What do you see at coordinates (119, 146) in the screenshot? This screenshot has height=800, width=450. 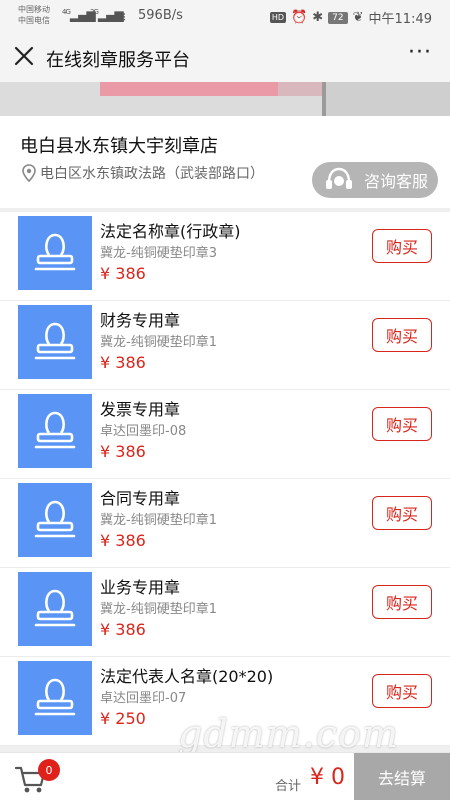 I see `shop-name: 电白县水东镇大宇刻章店` at bounding box center [119, 146].